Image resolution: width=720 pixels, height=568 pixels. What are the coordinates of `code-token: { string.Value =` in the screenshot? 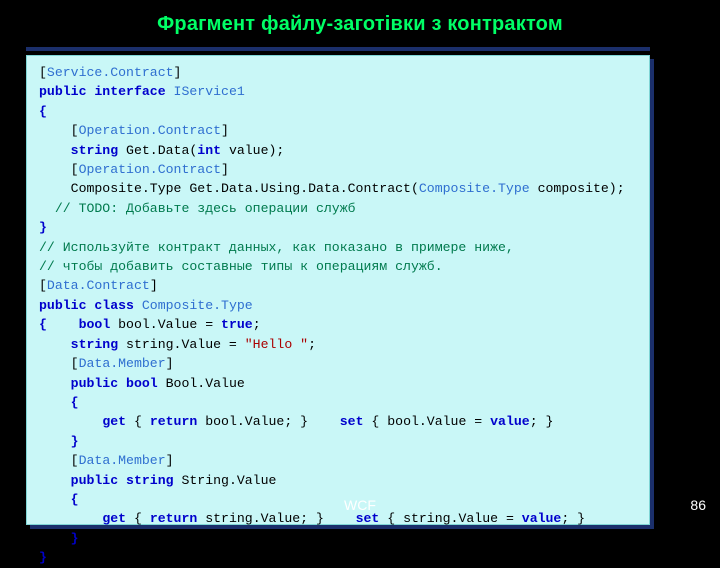 It's located at (450, 519).